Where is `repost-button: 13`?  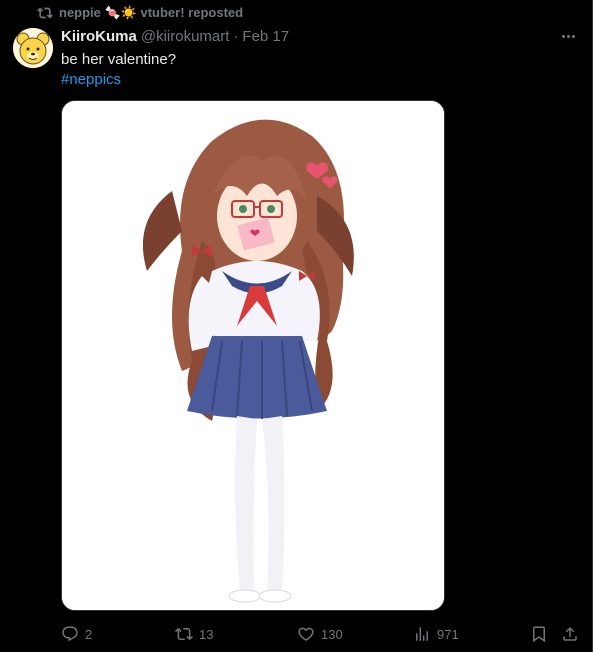
repost-button: 13 is located at coordinates (194, 634).